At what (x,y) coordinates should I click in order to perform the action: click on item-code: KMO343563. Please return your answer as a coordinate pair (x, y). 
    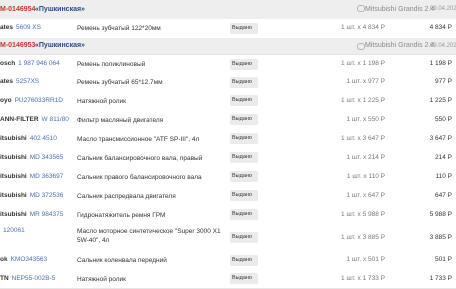
    Looking at the image, I should click on (29, 259).